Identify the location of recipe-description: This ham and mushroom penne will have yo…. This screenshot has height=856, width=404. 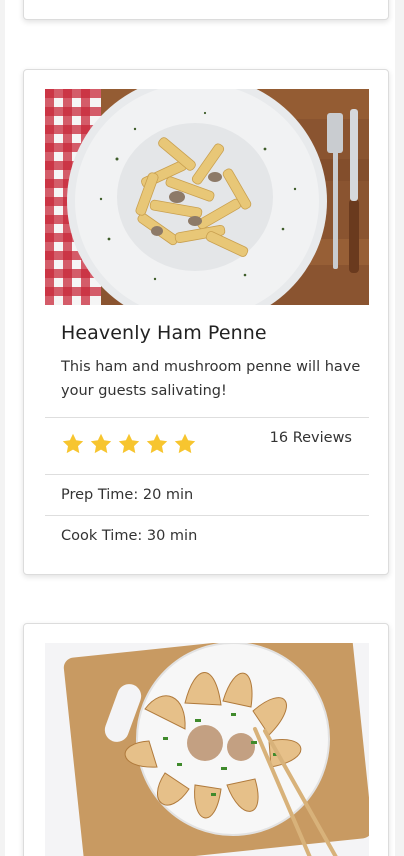
(211, 379).